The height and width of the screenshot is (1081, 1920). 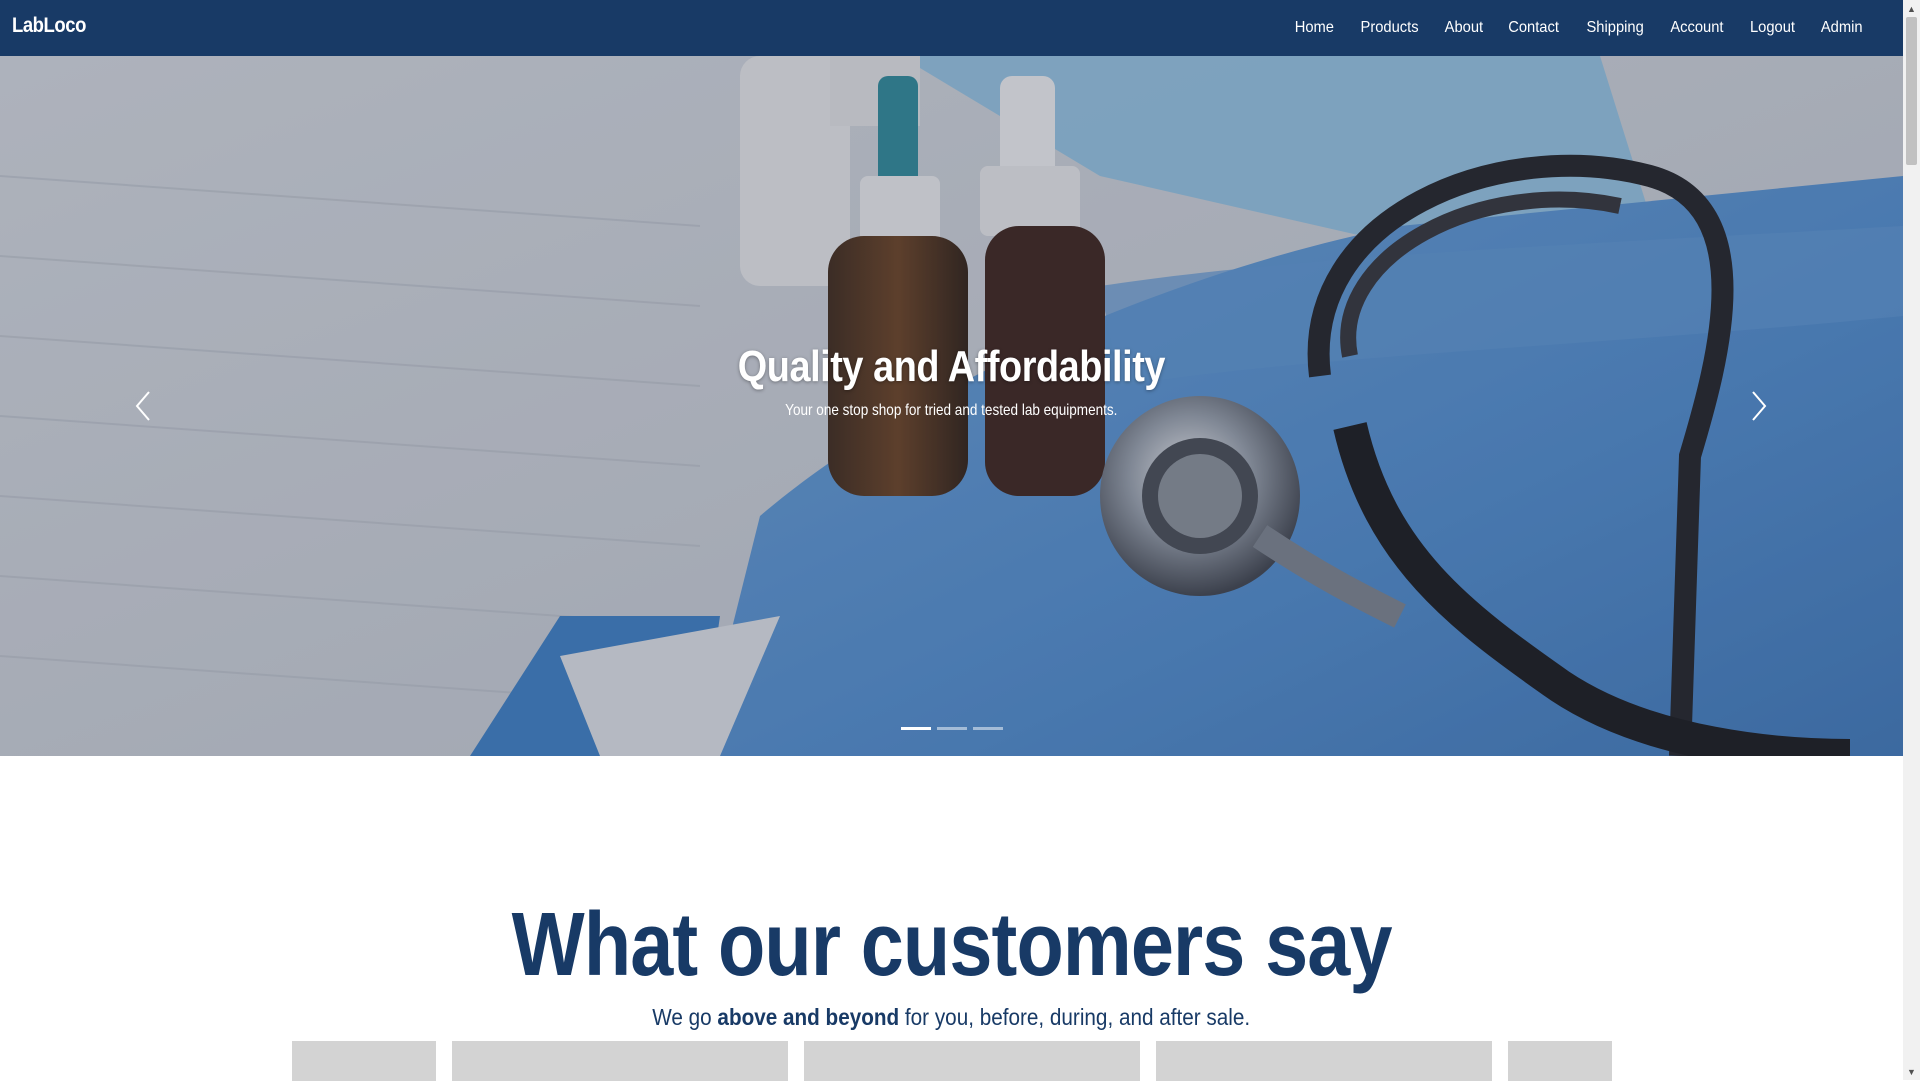 What do you see at coordinates (1696, 28) in the screenshot?
I see `nav-account: Account` at bounding box center [1696, 28].